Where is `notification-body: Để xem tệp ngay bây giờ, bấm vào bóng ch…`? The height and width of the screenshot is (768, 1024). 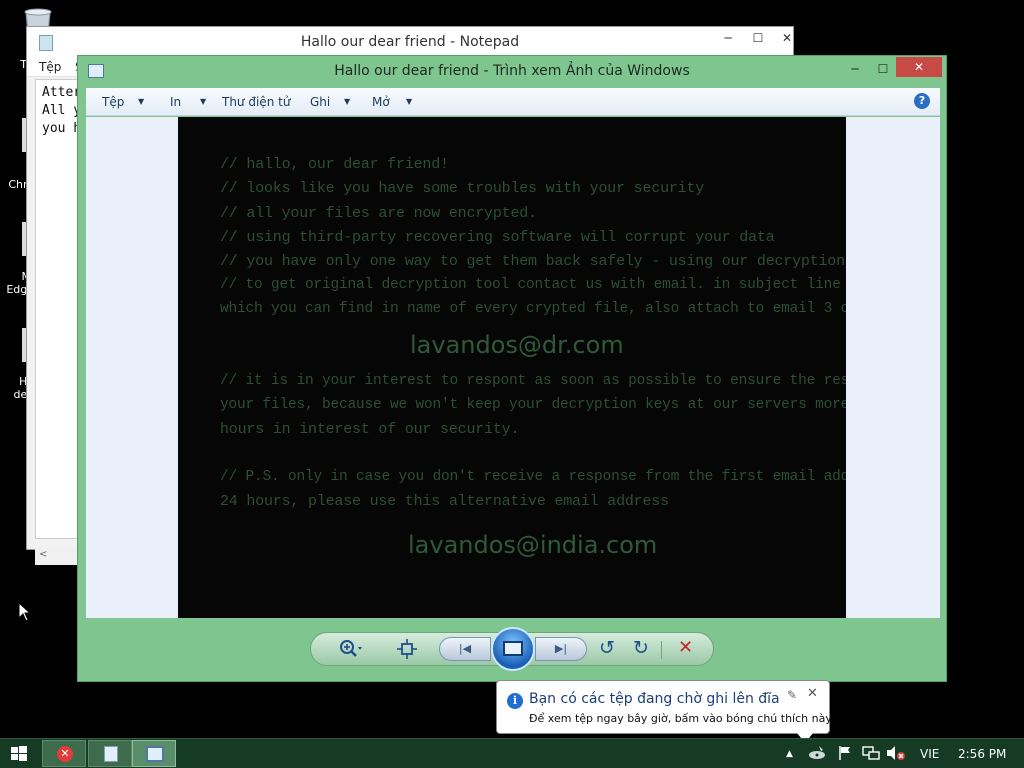 notification-body: Để xem tệp ngay bây giờ, bấm vào bóng ch… is located at coordinates (681, 718).